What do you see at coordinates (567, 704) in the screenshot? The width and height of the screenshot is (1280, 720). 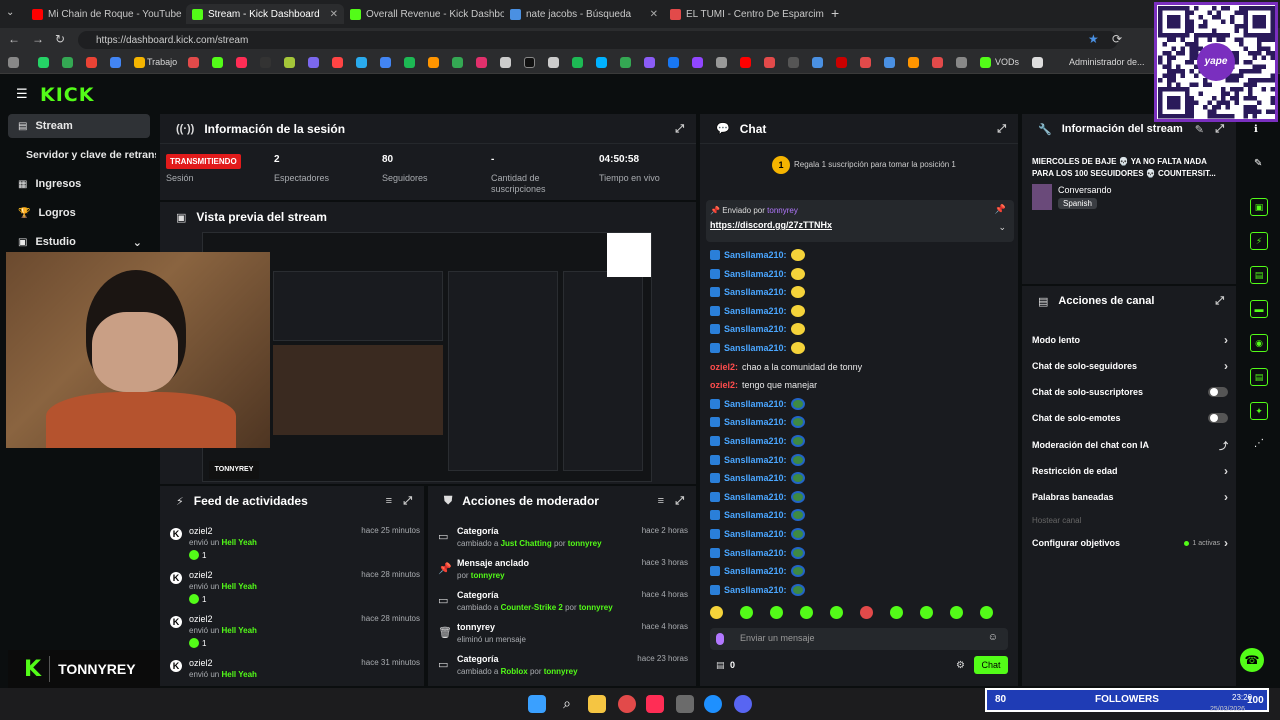 I see `search-icon: ⌕` at bounding box center [567, 704].